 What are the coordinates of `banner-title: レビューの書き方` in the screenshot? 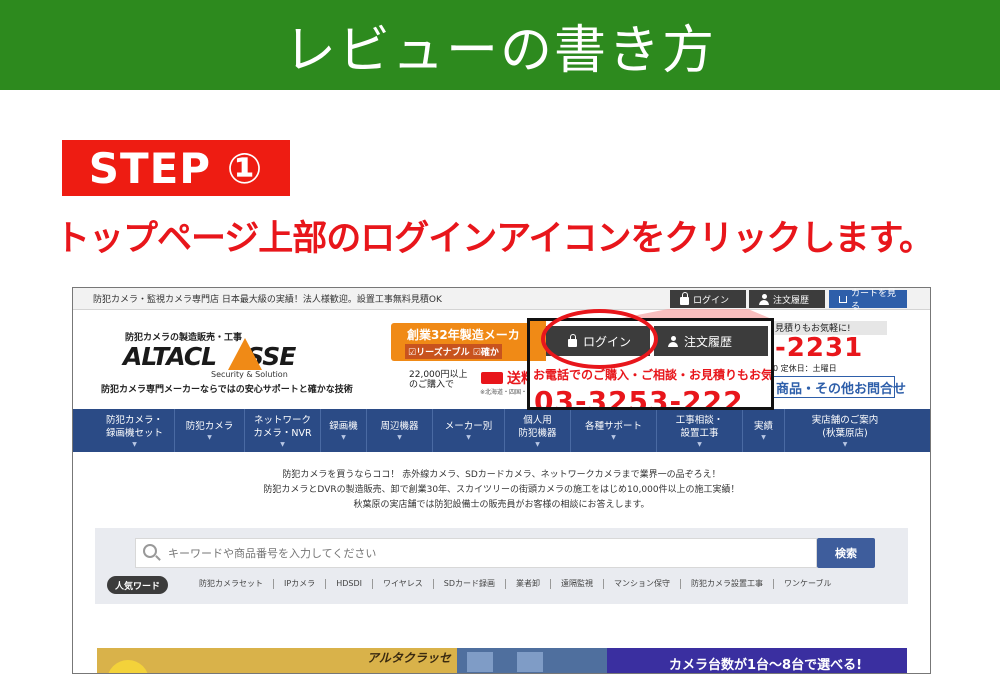 It's located at (499, 50).